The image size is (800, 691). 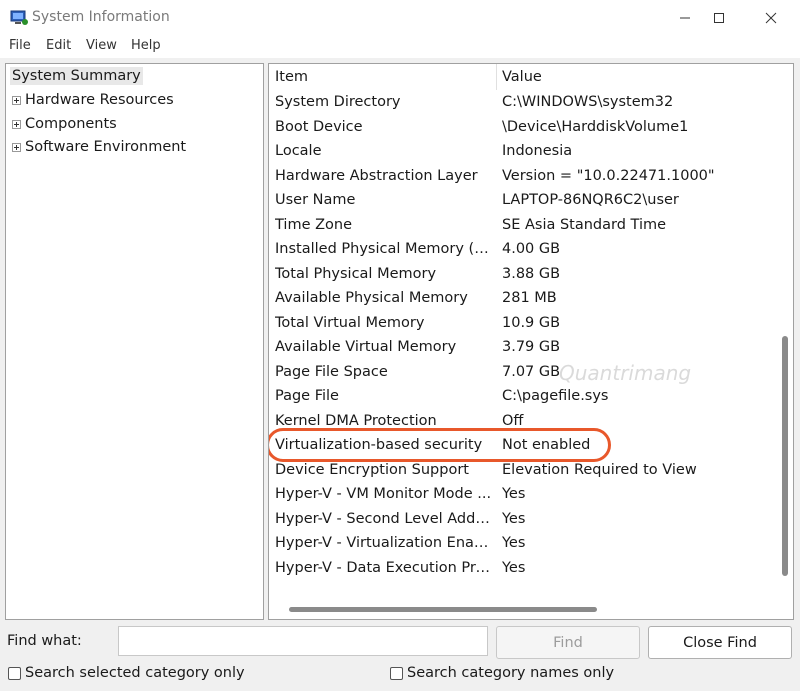 I want to click on table-row: System Directory C:\WINDOWS\system32, so click(x=522, y=104).